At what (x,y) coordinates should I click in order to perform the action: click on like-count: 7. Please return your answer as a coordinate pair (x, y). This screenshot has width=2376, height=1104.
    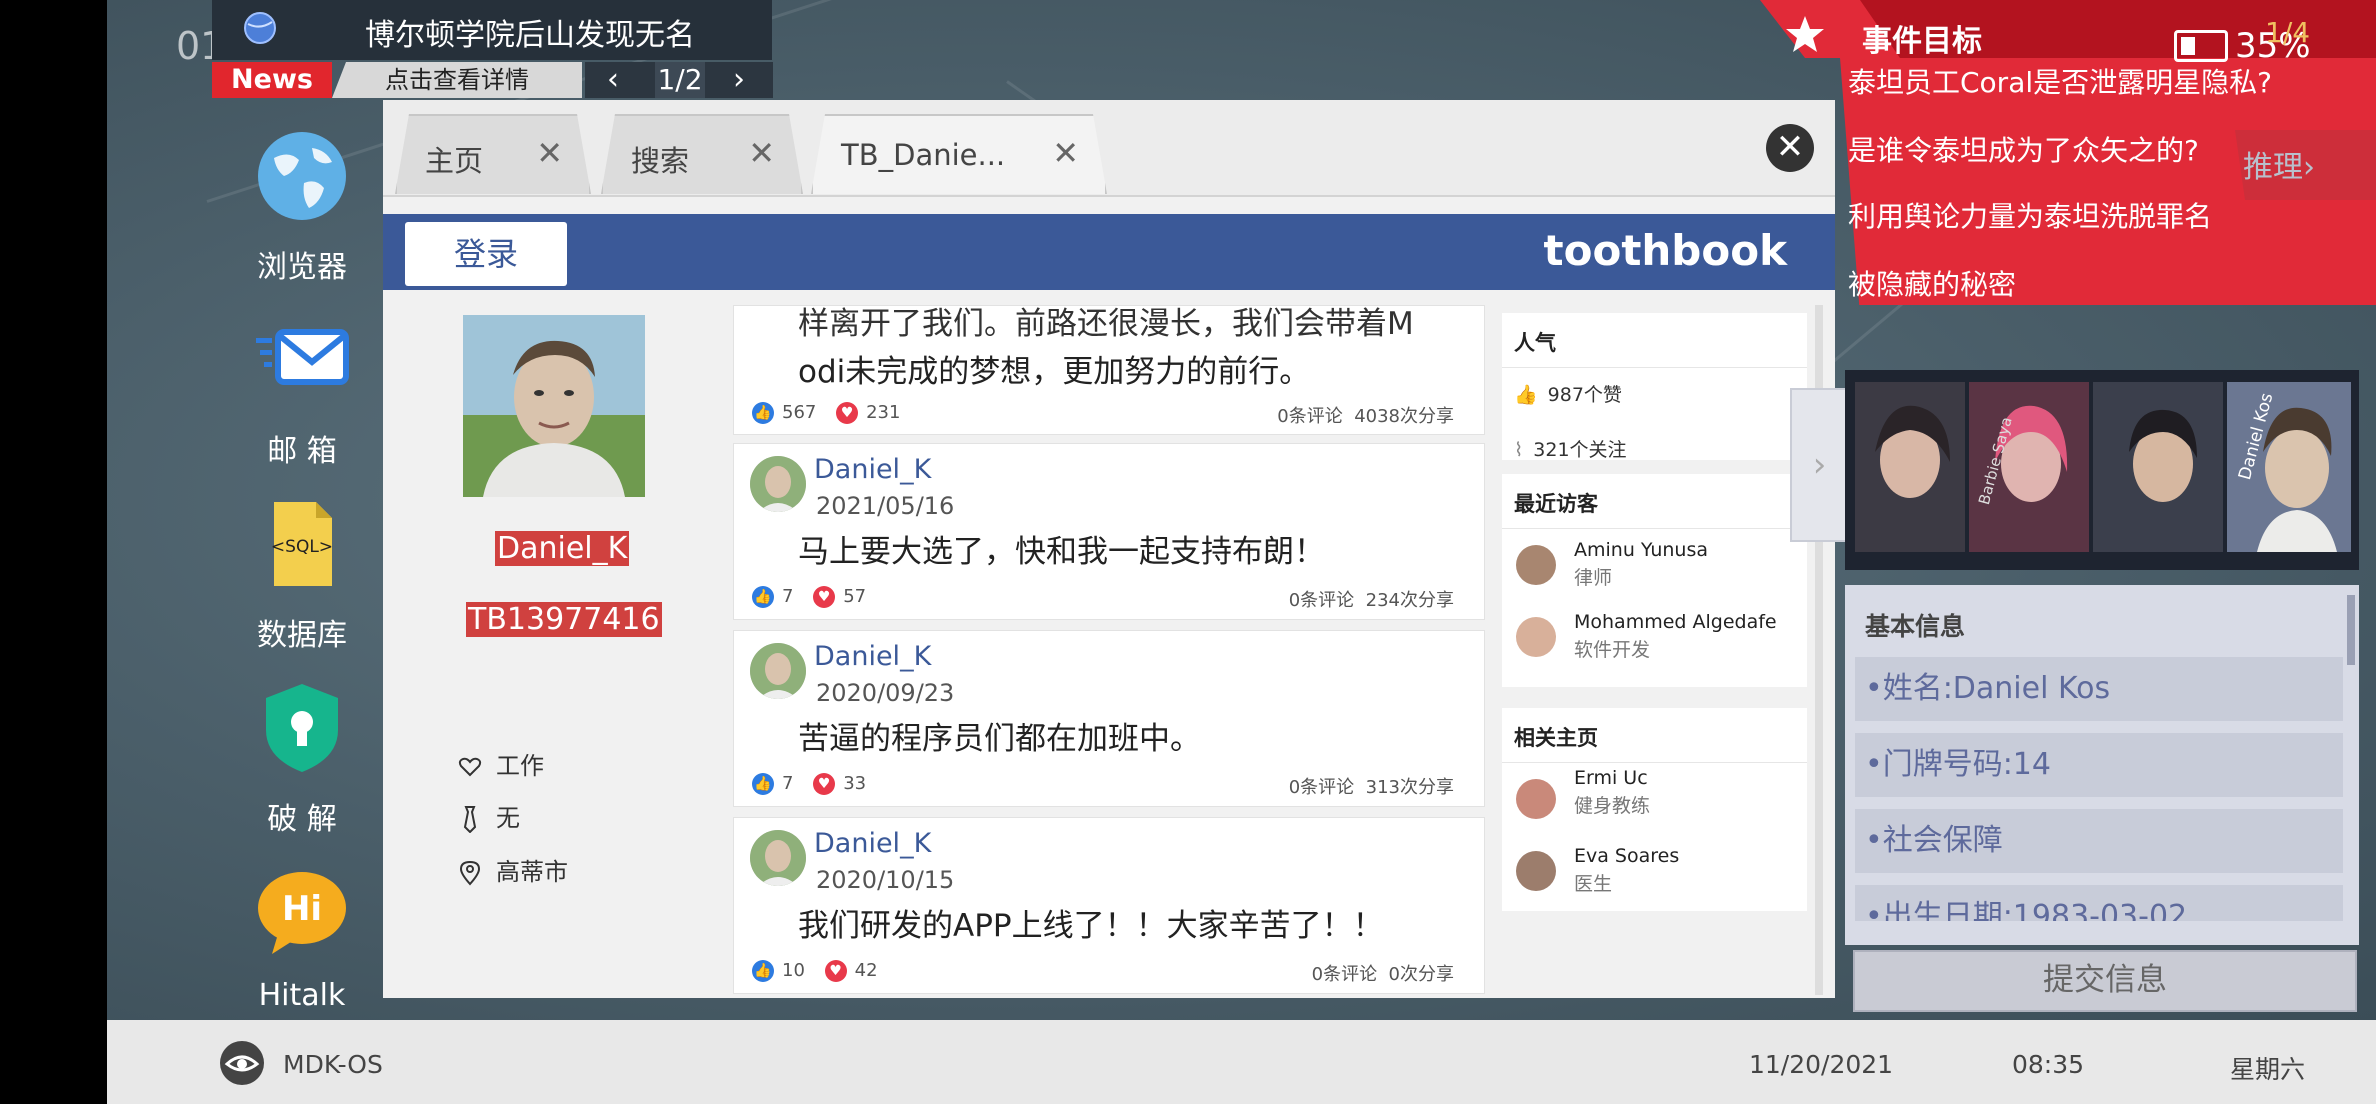
    Looking at the image, I should click on (788, 783).